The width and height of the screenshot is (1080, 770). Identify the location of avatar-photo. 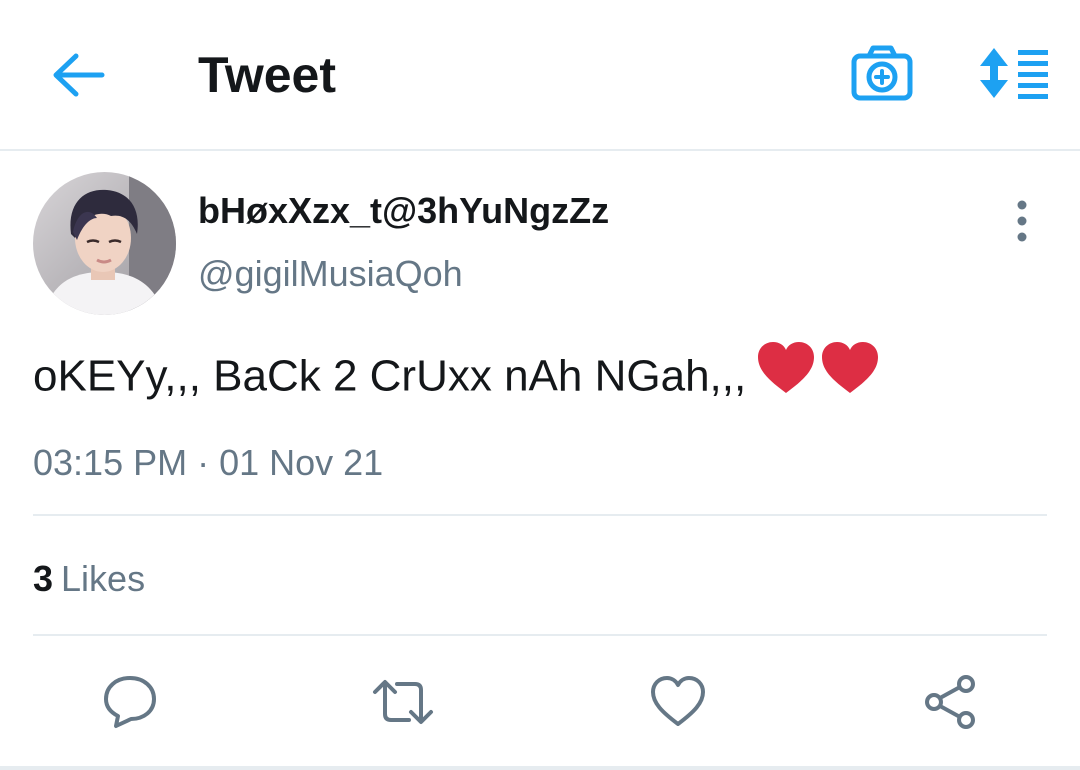
(104, 243).